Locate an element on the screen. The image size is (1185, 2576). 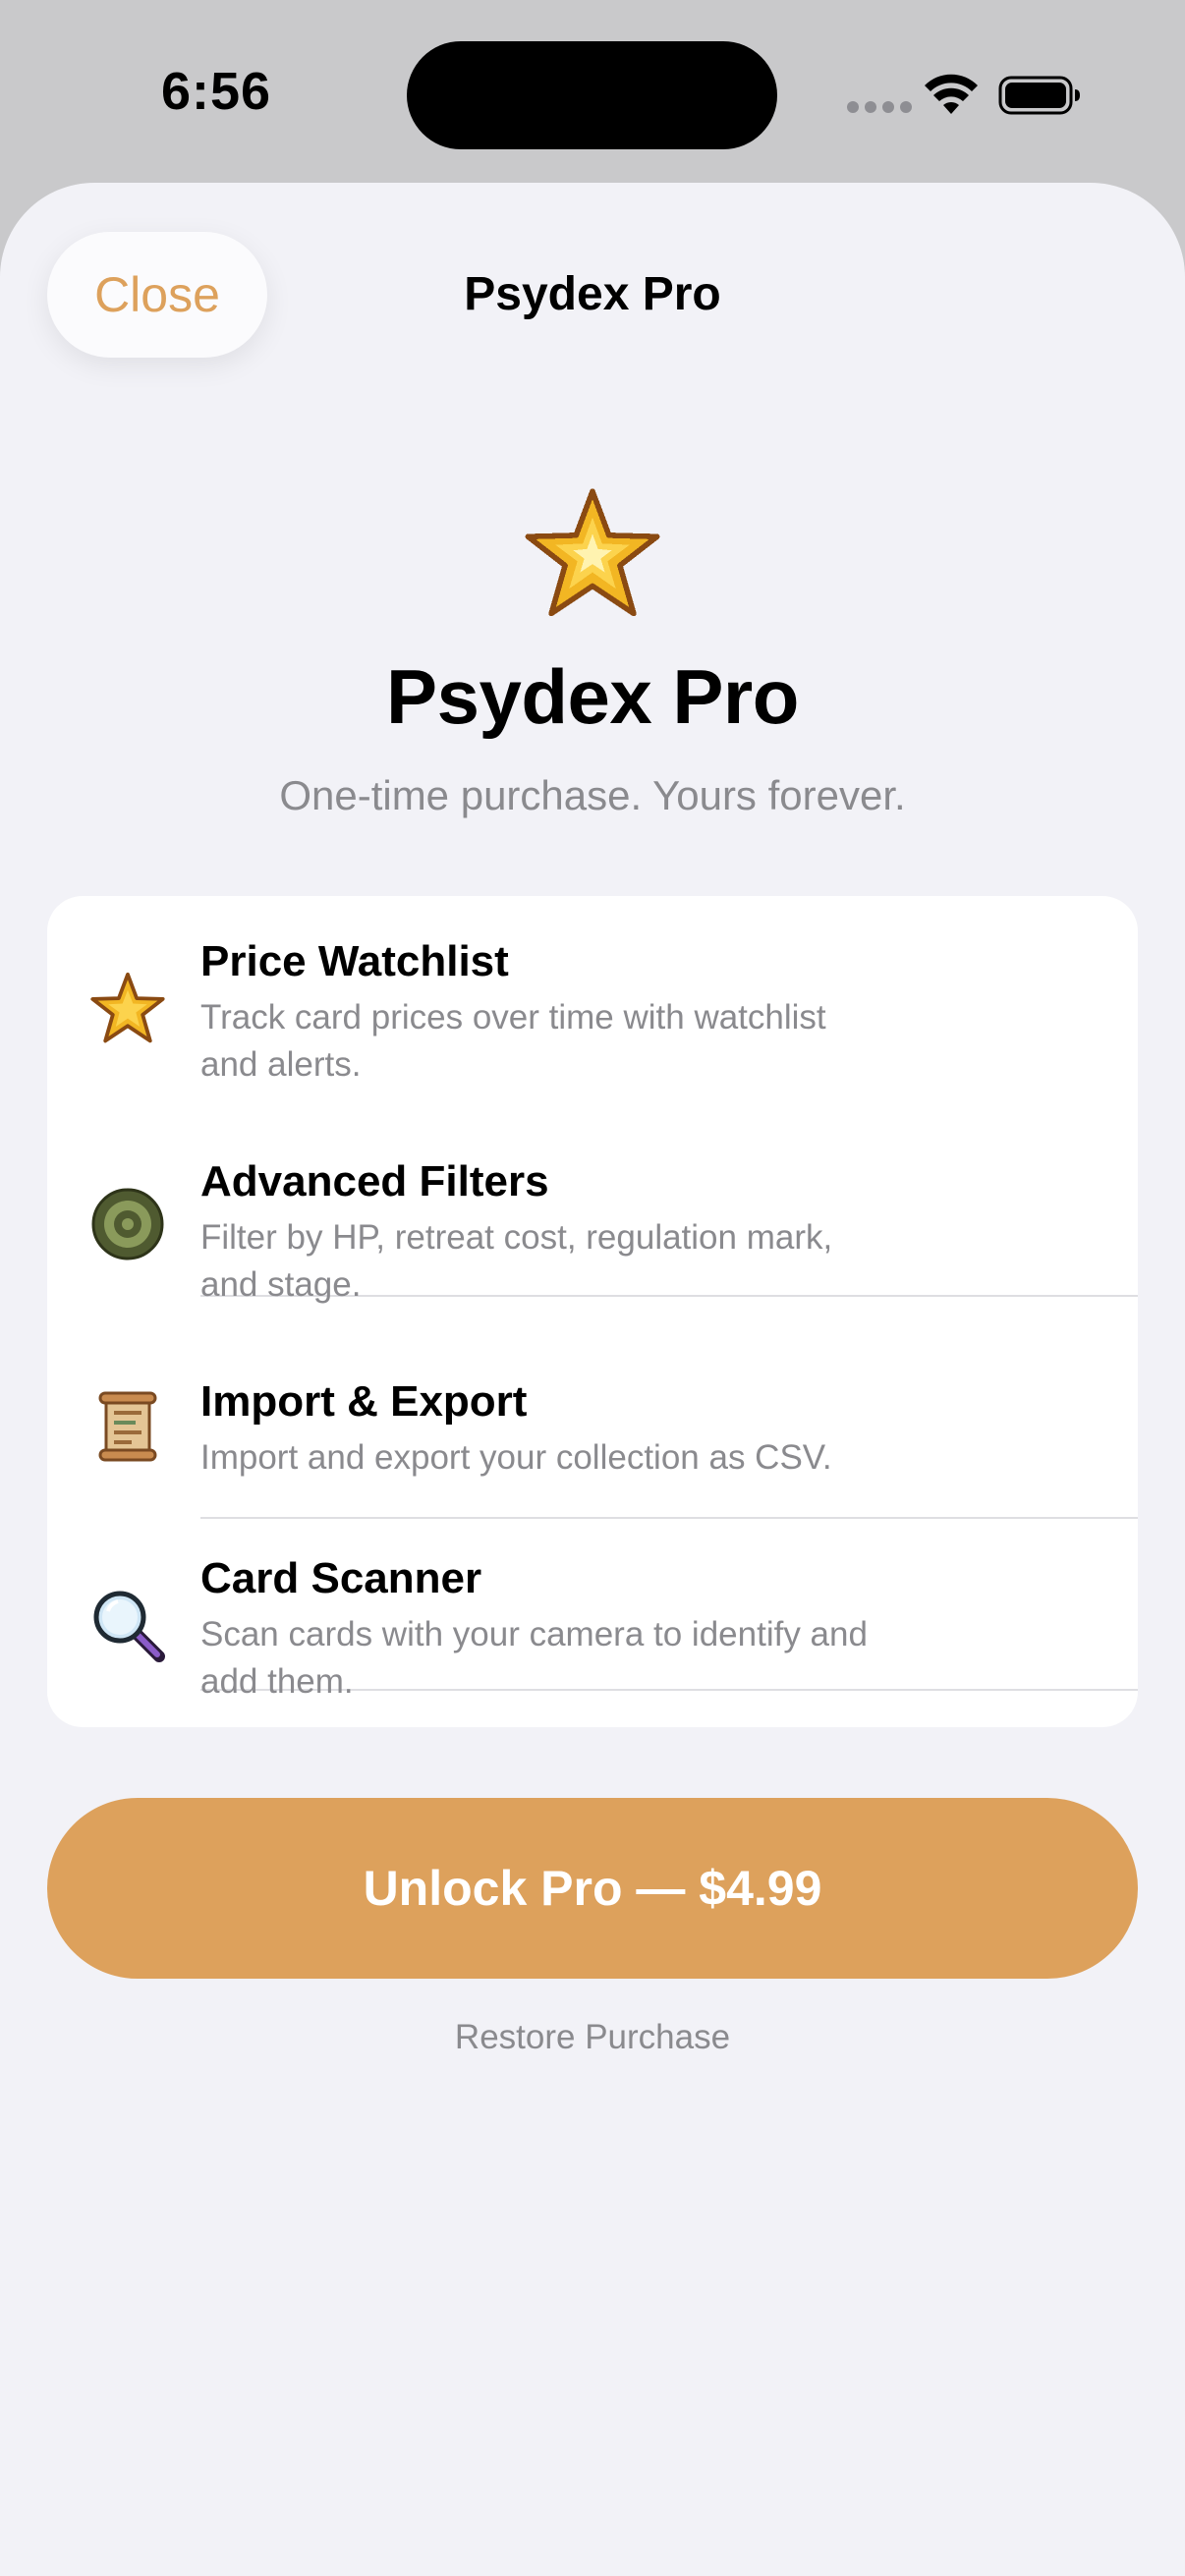
hero-title: Psydex Pro is located at coordinates (592, 696).